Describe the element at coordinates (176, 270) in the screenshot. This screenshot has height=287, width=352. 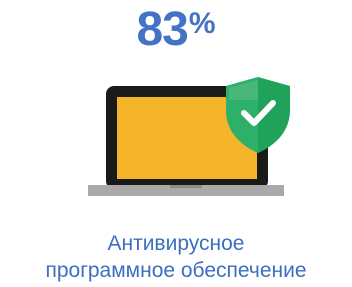
I see `caption-line-2: программное обеспечение` at that location.